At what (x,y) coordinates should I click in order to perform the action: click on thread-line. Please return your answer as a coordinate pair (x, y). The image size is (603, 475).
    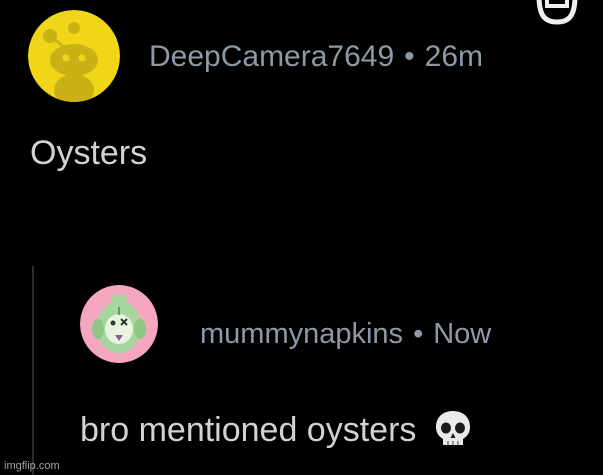
    Looking at the image, I should click on (33, 370).